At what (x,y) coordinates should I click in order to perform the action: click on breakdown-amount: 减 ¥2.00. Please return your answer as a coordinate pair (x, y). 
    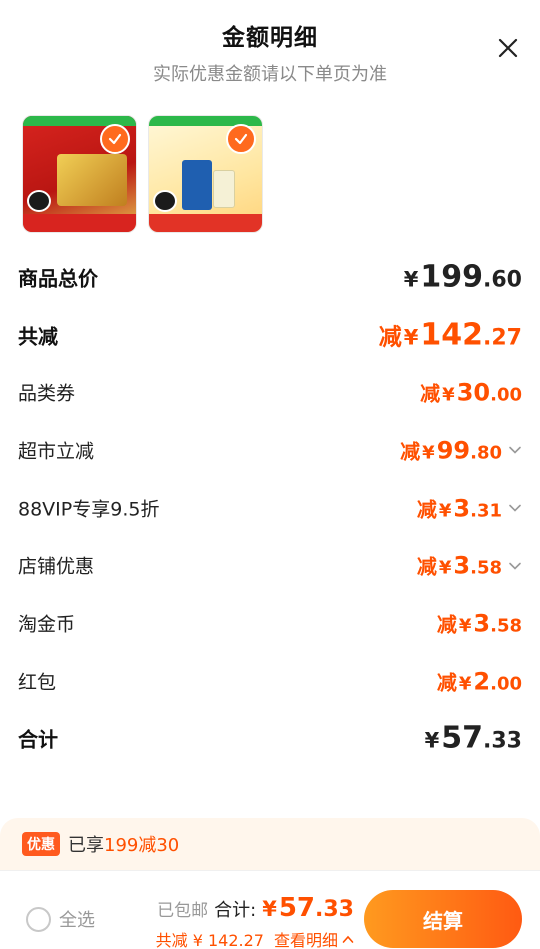
    Looking at the image, I should click on (479, 680).